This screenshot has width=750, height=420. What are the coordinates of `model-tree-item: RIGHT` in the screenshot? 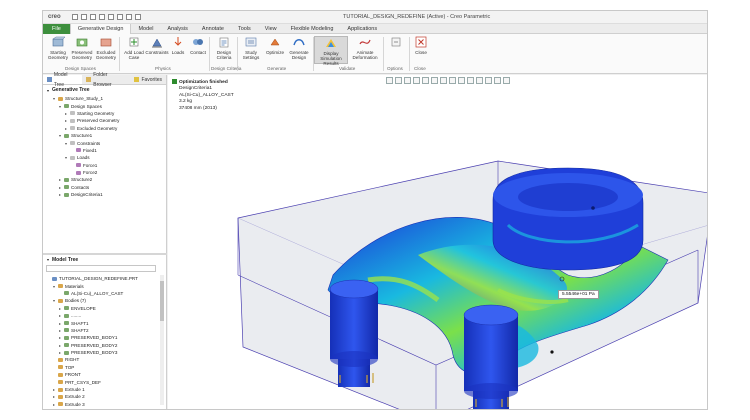 It's located at (105, 359).